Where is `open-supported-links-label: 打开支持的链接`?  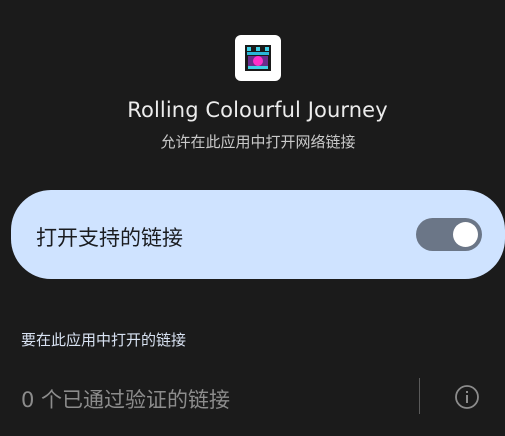
open-supported-links-label: 打开支持的链接 is located at coordinates (109, 238).